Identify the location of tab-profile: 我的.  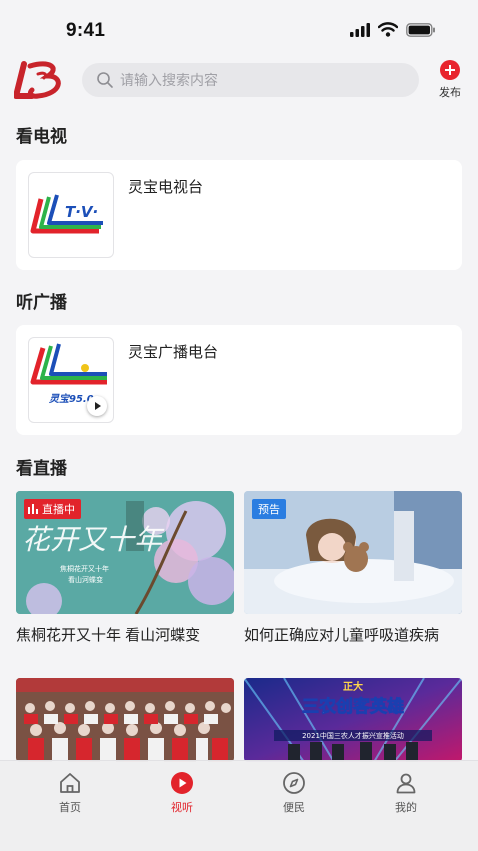
(406, 793).